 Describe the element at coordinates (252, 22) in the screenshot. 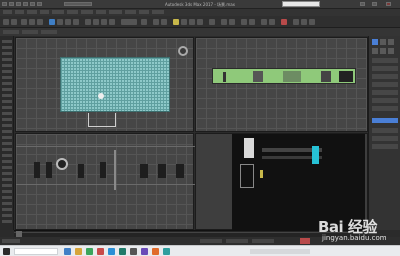

I see `toggle-ribbon-icon` at that location.